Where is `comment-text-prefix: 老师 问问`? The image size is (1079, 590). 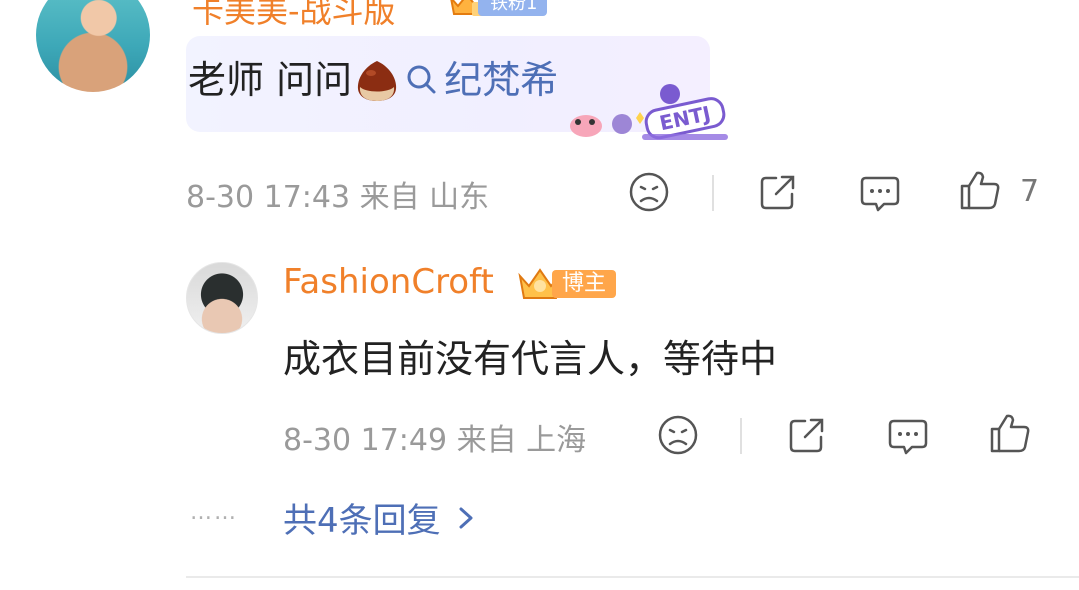 comment-text-prefix: 老师 问问 is located at coordinates (270, 80).